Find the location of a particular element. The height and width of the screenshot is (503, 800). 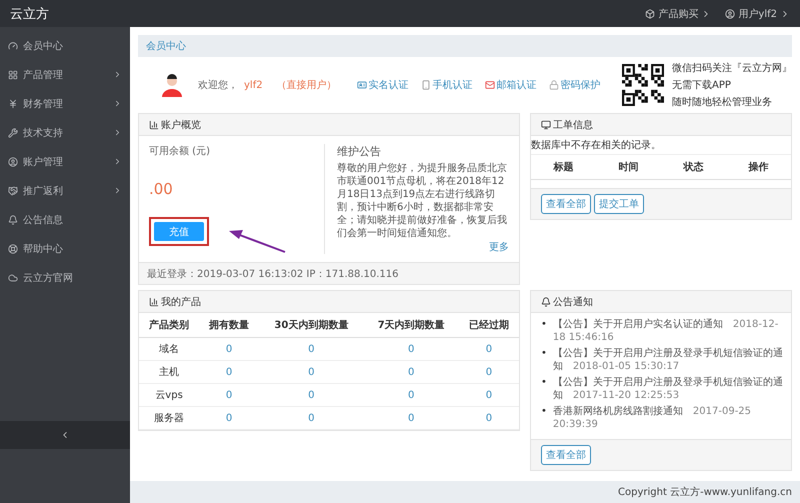

empty-message: 数据库中不存在相关的记录。 is located at coordinates (661, 145).